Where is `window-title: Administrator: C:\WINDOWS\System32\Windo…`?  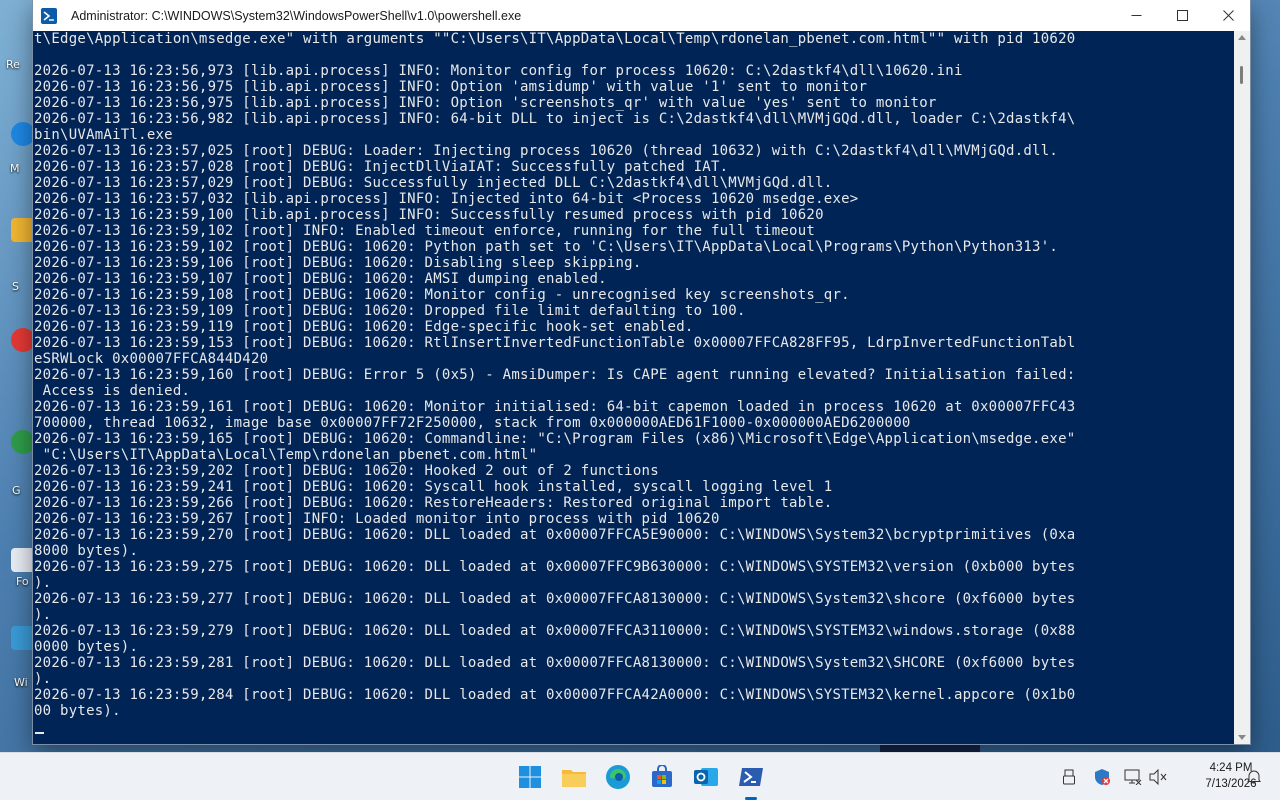
window-title: Administrator: C:\WINDOWS\System32\Windo… is located at coordinates (296, 15).